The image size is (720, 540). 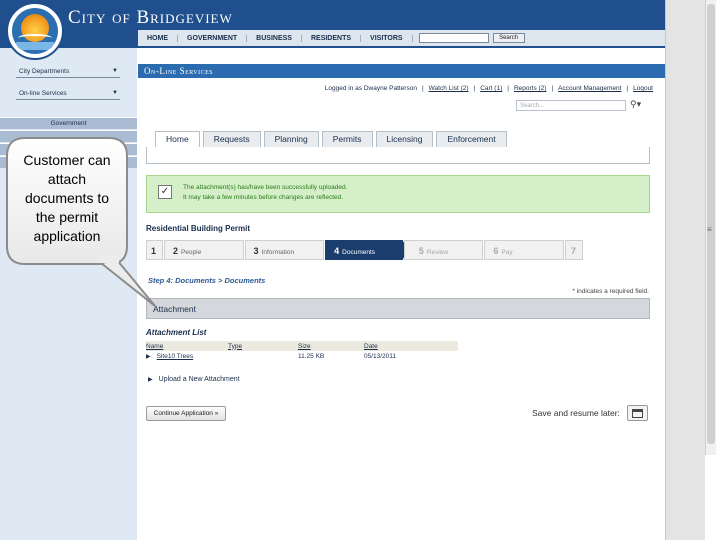 What do you see at coordinates (150, 17) in the screenshot?
I see `city-title: City of Bridgeview` at bounding box center [150, 17].